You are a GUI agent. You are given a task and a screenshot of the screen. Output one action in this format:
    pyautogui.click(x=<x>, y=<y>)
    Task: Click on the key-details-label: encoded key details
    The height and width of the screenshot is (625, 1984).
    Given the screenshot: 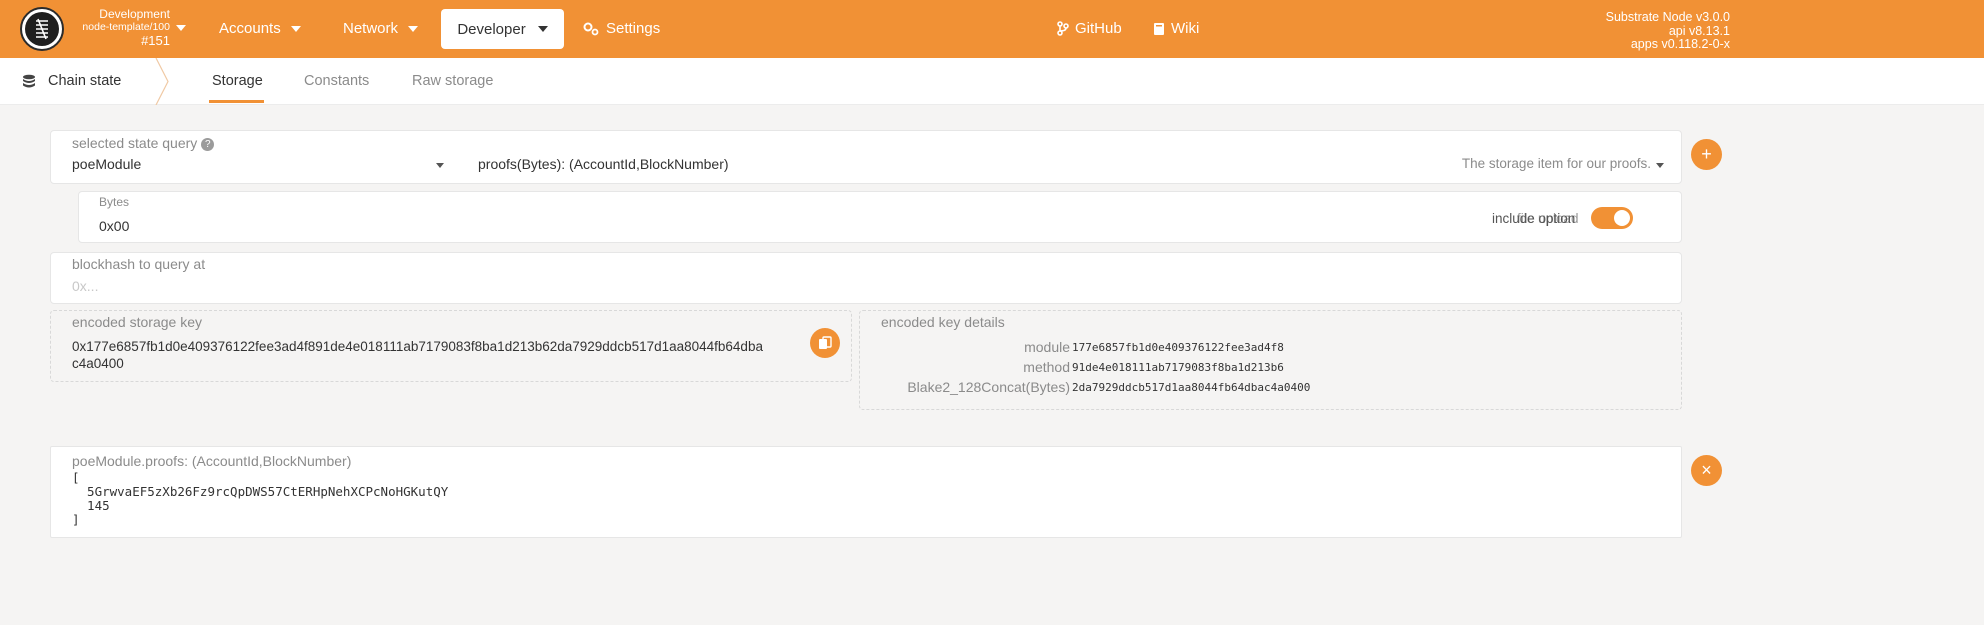 What is the action you would take?
    pyautogui.click(x=943, y=322)
    